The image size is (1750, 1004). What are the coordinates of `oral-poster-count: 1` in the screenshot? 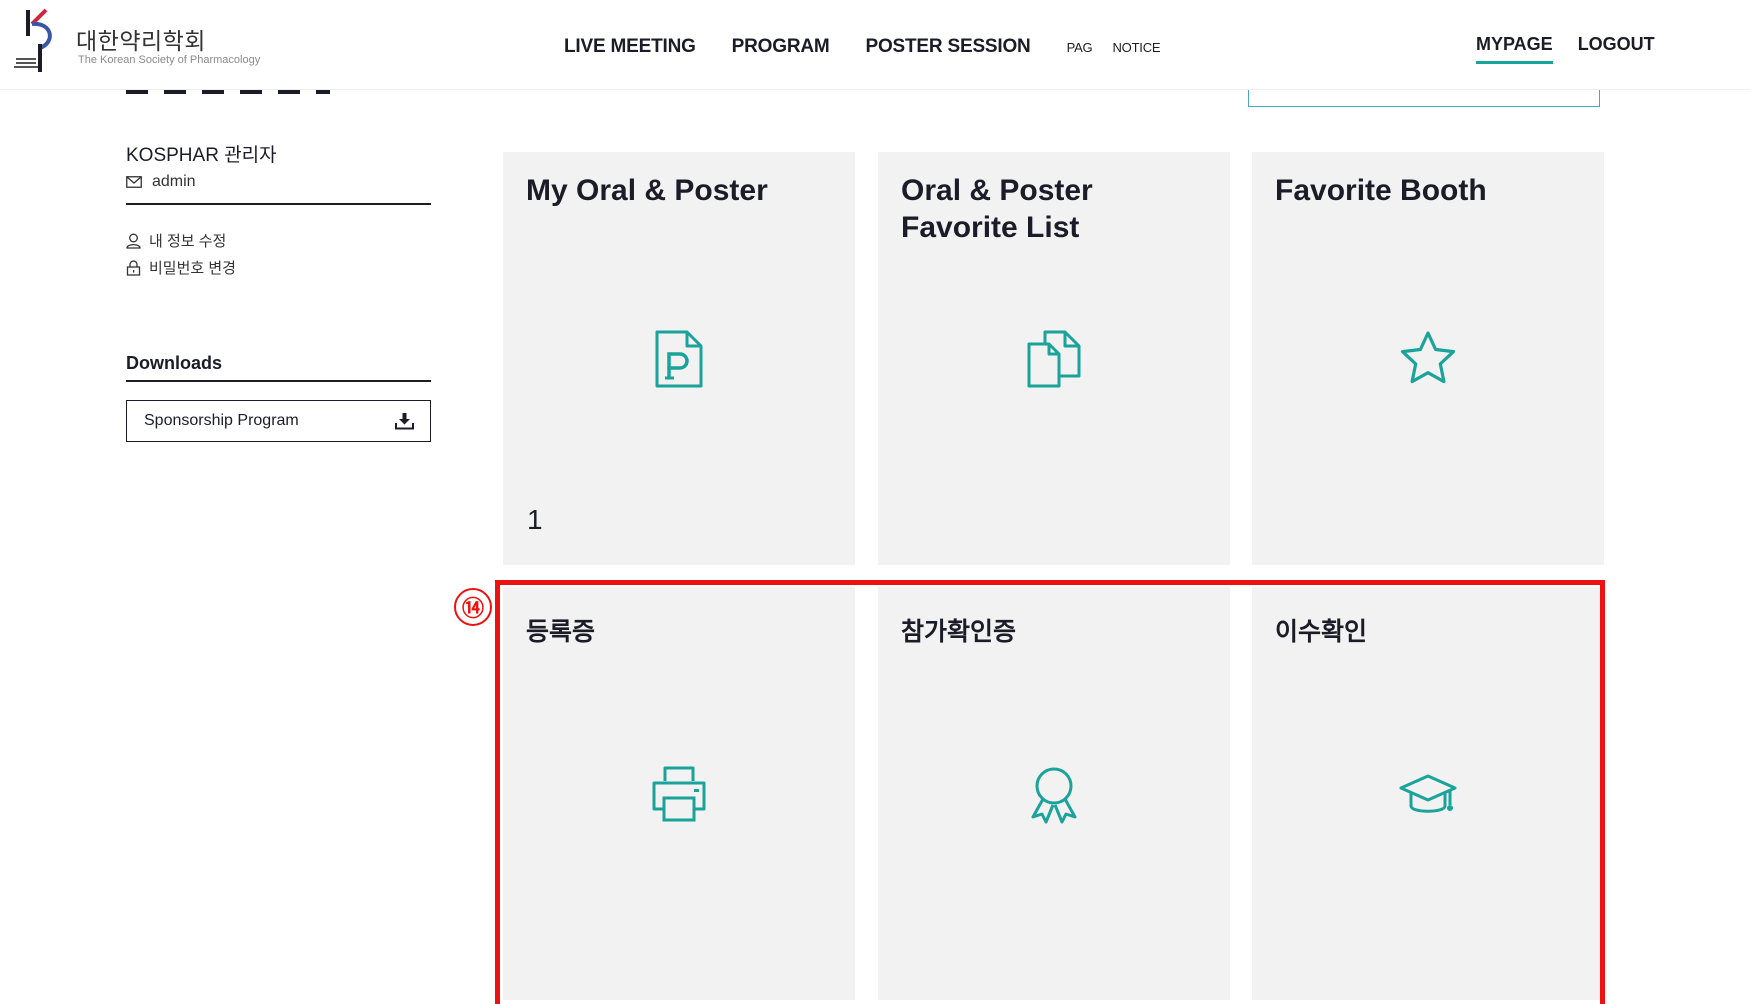 It's located at (535, 519).